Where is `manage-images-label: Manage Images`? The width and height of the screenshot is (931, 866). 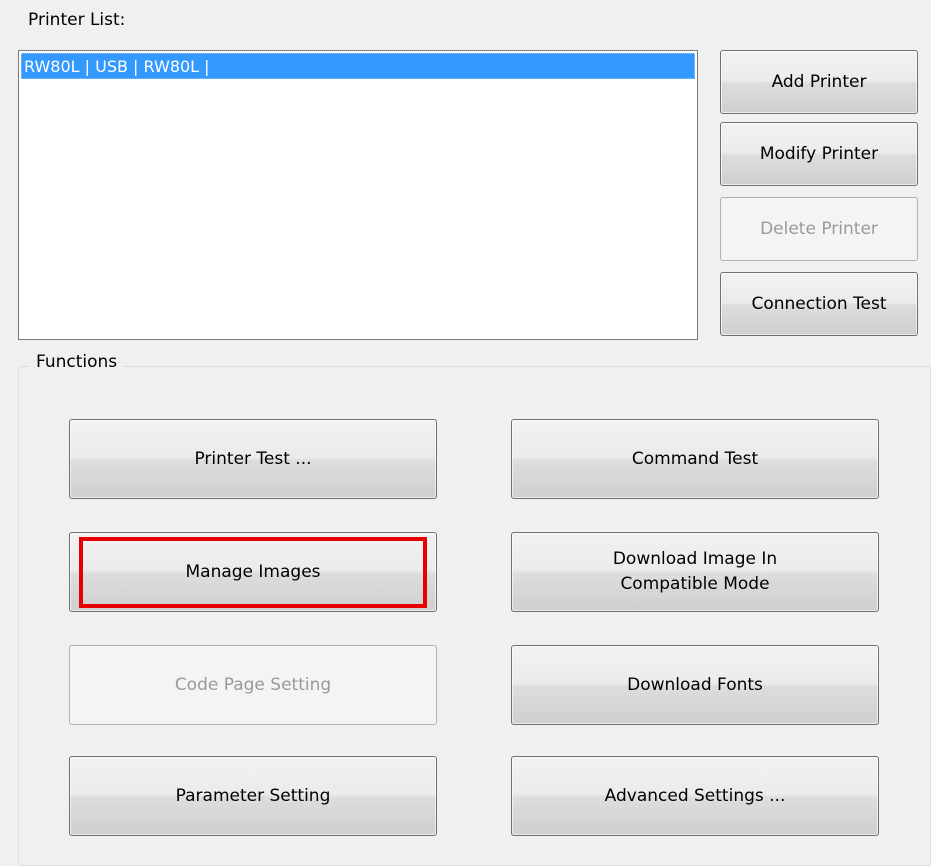
manage-images-label: Manage Images is located at coordinates (253, 571).